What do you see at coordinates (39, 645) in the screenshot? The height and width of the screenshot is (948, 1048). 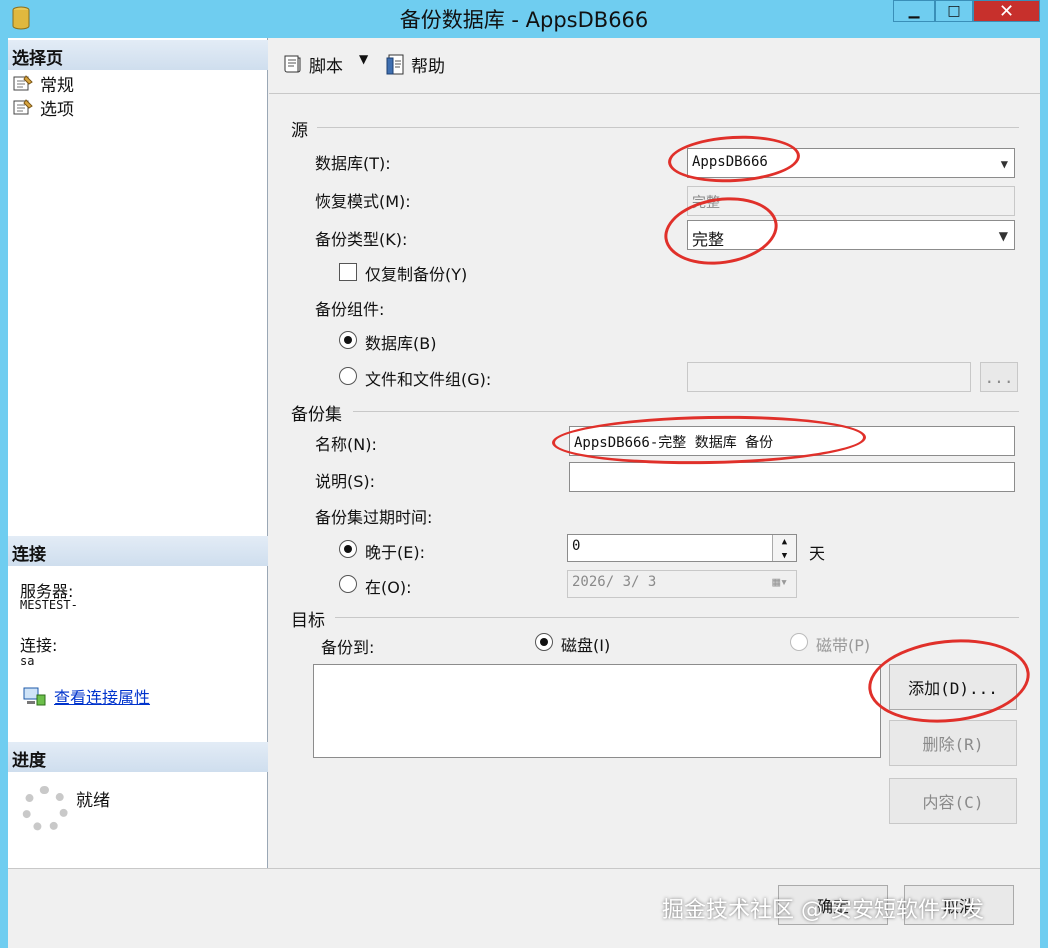 I see `connection-label: 连接:` at bounding box center [39, 645].